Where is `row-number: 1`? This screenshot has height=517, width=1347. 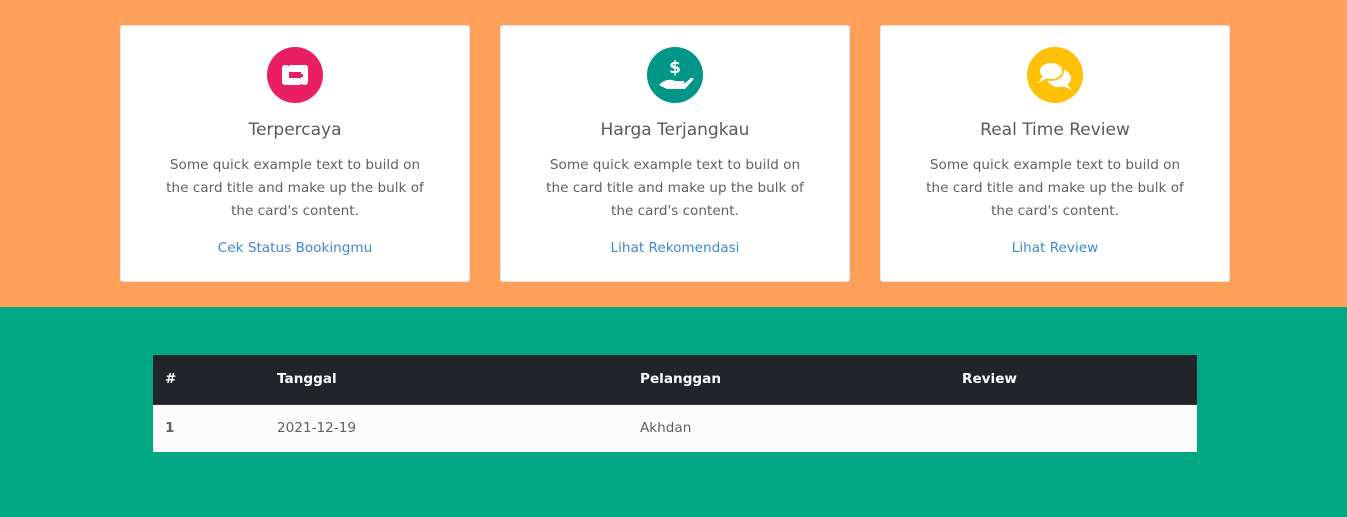 row-number: 1 is located at coordinates (209, 428).